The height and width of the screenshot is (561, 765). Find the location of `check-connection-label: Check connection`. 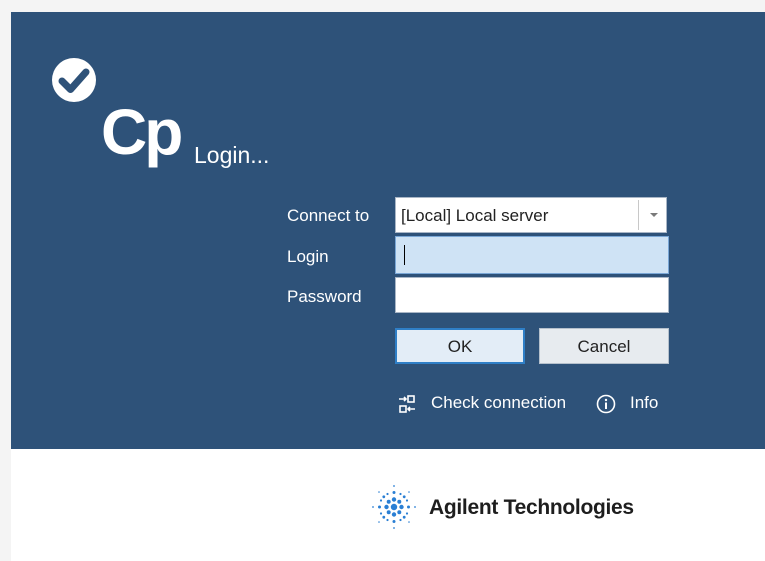

check-connection-label: Check connection is located at coordinates (499, 402).